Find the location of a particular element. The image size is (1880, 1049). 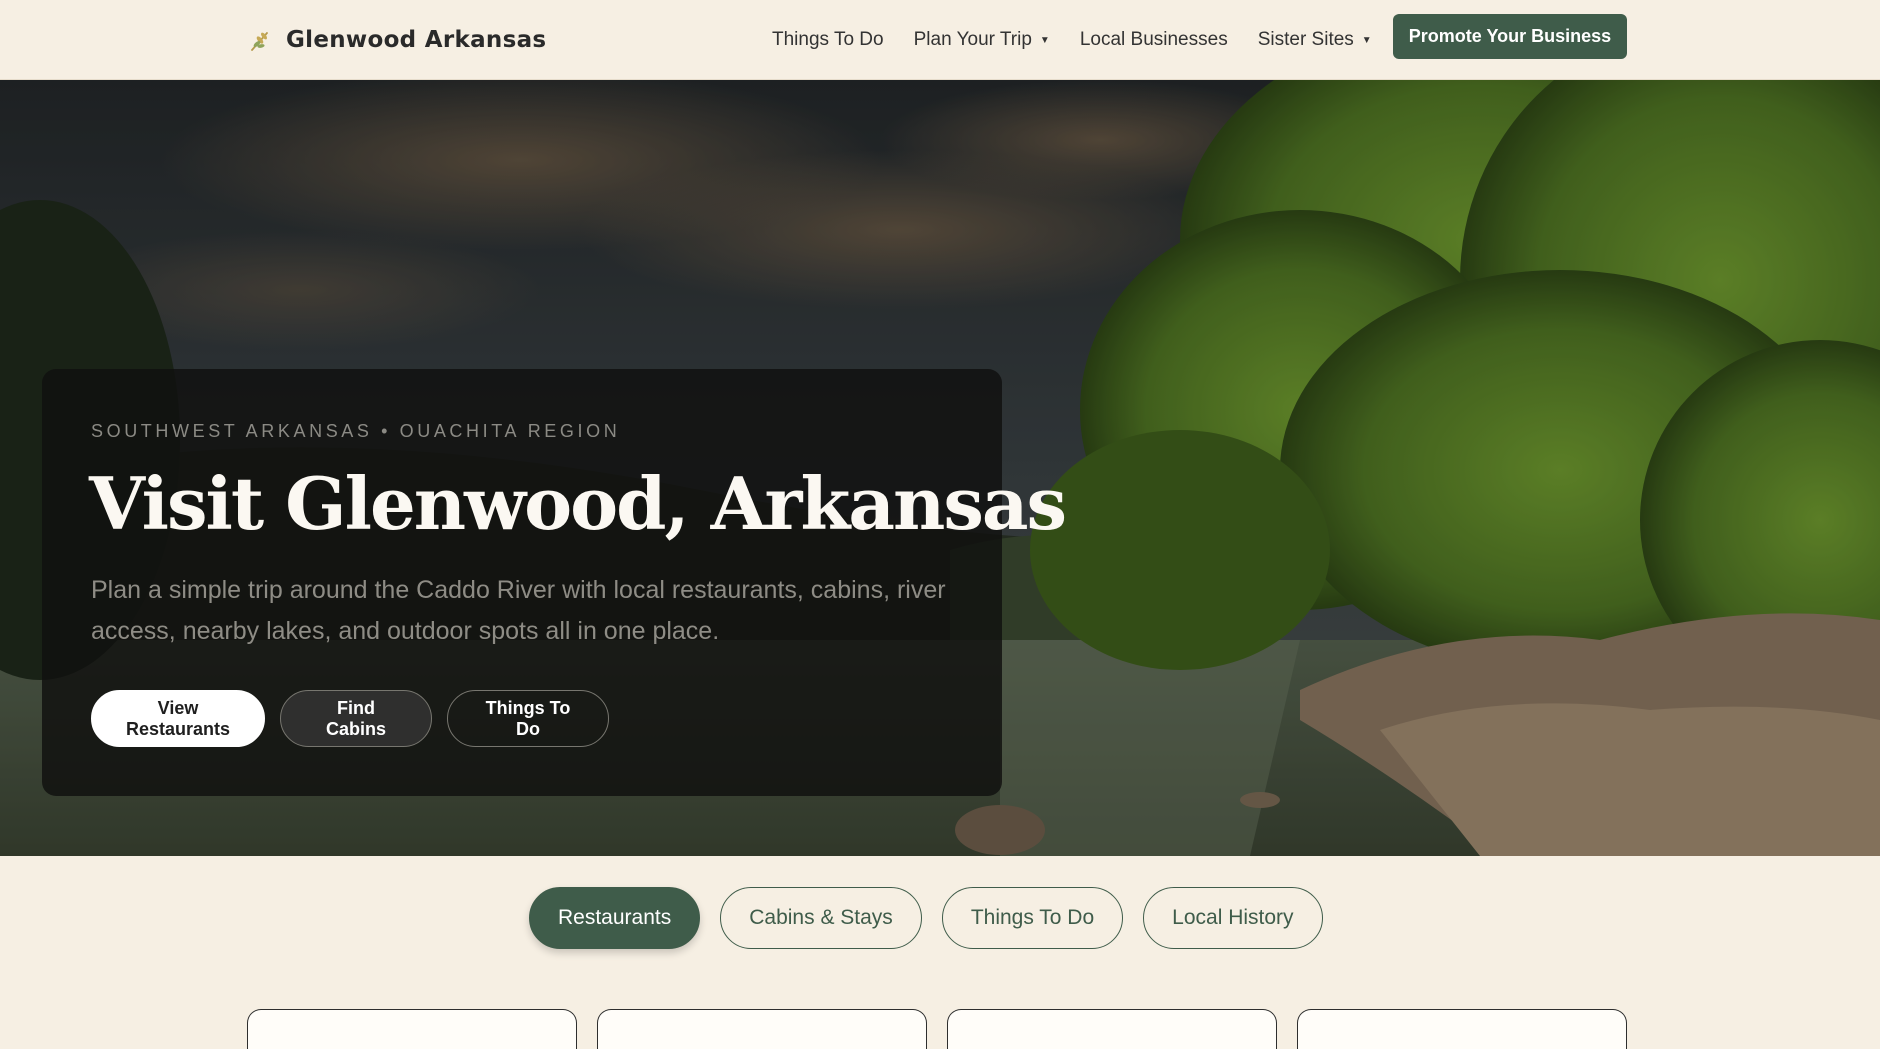

brand-link: Glenwood Arkansas is located at coordinates (397, 40).